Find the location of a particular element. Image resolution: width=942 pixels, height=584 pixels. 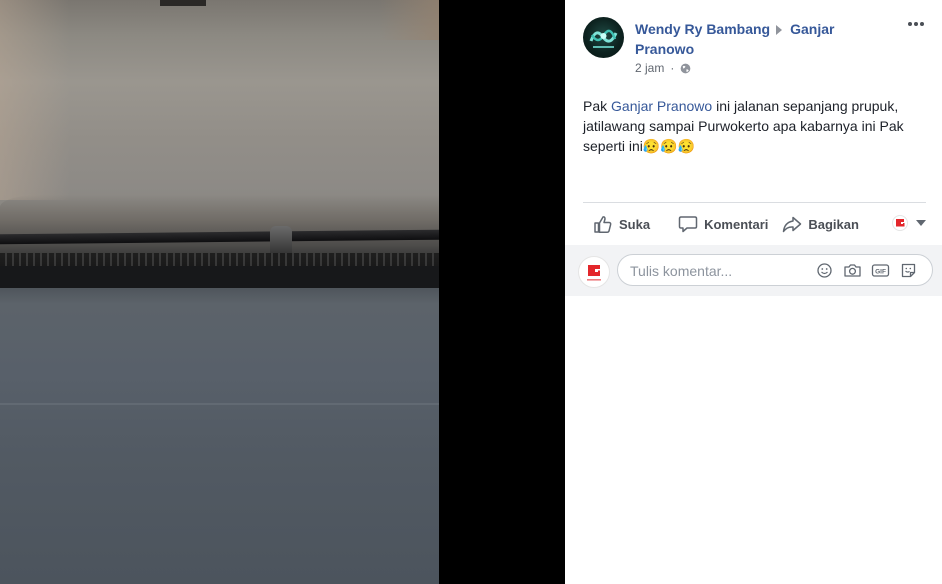

globe-icon is located at coordinates (685, 68).